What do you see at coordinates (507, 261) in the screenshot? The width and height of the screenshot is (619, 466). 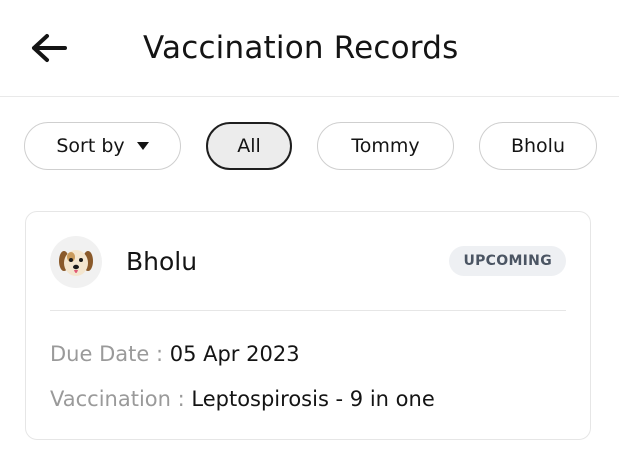 I see `status-badge: UPCOMING` at bounding box center [507, 261].